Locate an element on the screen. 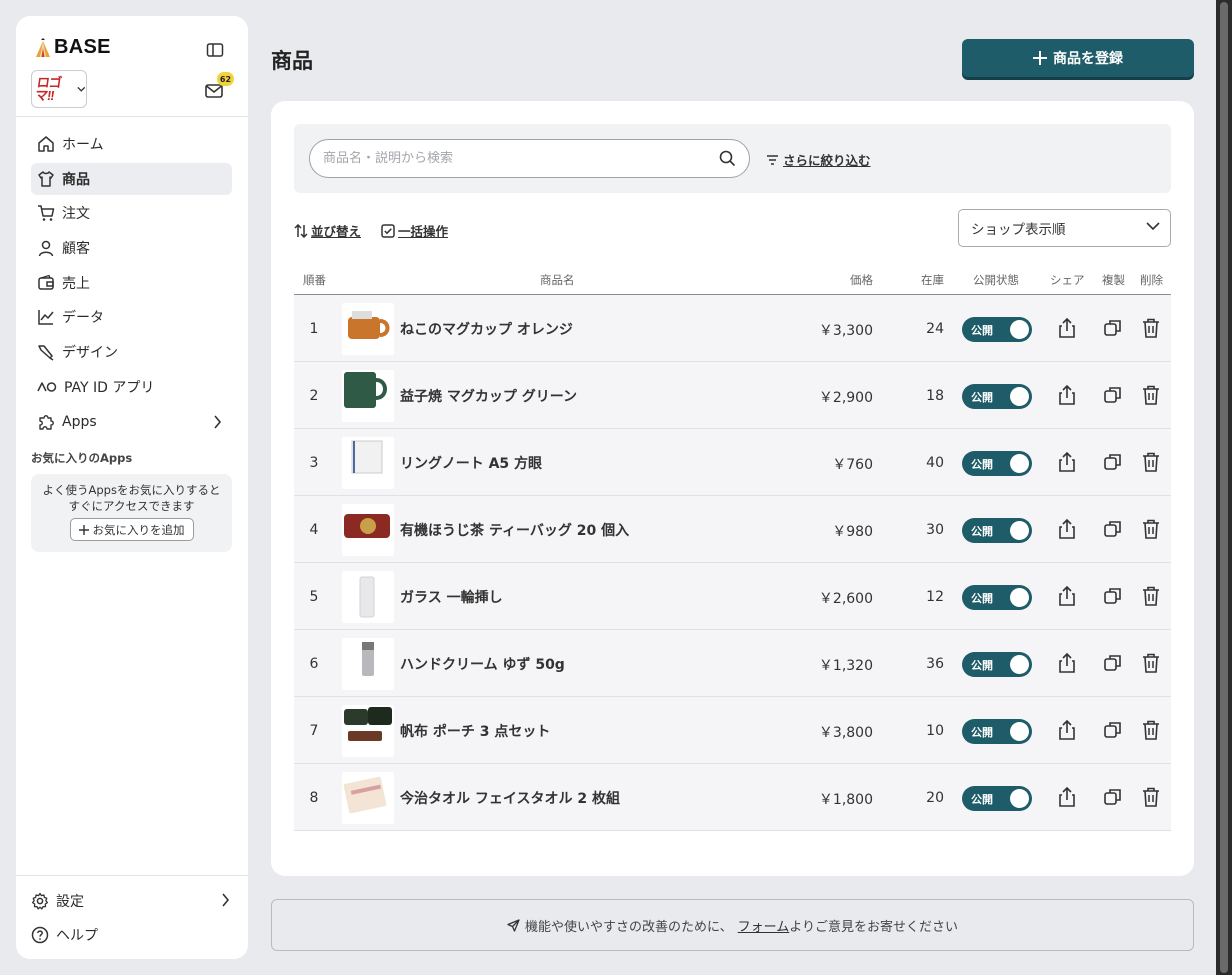  scrollbar is located at coordinates (1224, 487).